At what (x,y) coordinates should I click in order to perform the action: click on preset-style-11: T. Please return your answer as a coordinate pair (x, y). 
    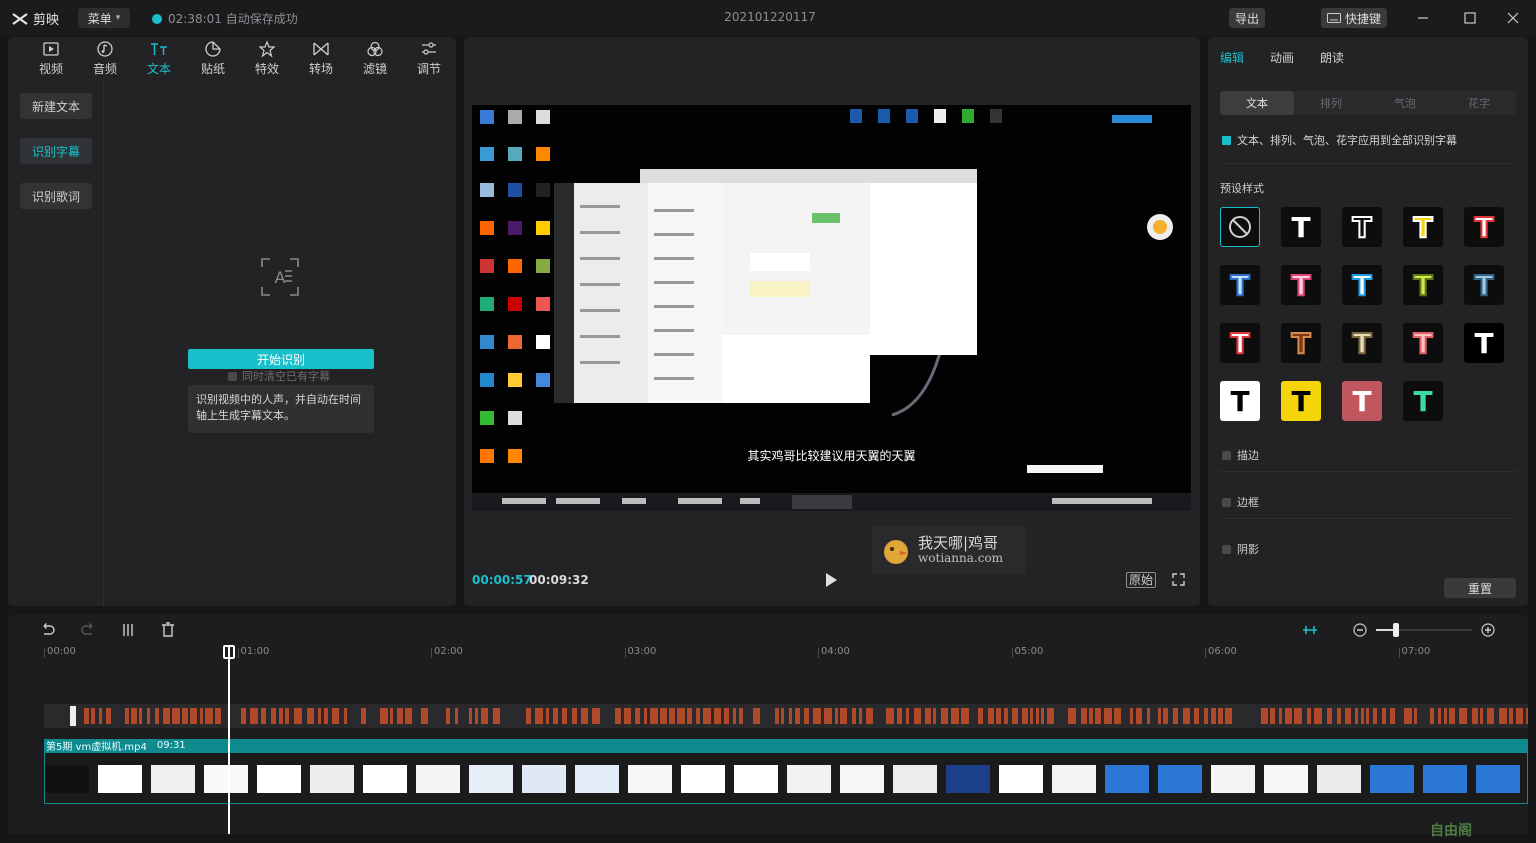
    Looking at the image, I should click on (1301, 343).